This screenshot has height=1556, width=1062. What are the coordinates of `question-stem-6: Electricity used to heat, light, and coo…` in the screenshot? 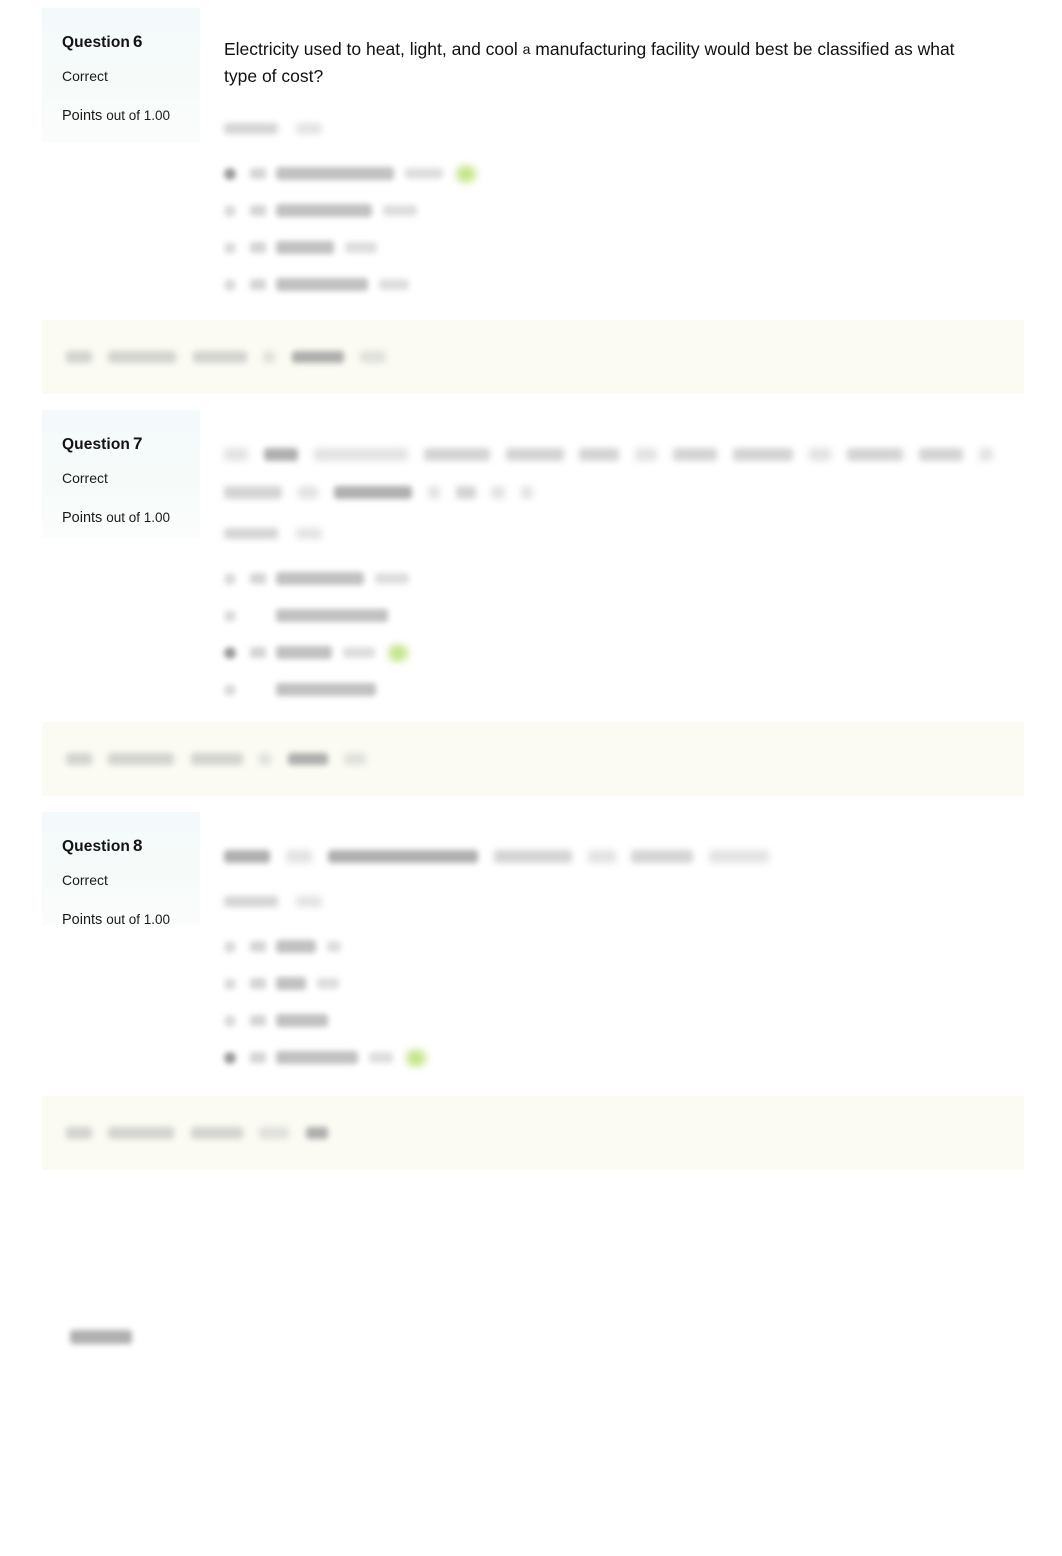 It's located at (589, 62).